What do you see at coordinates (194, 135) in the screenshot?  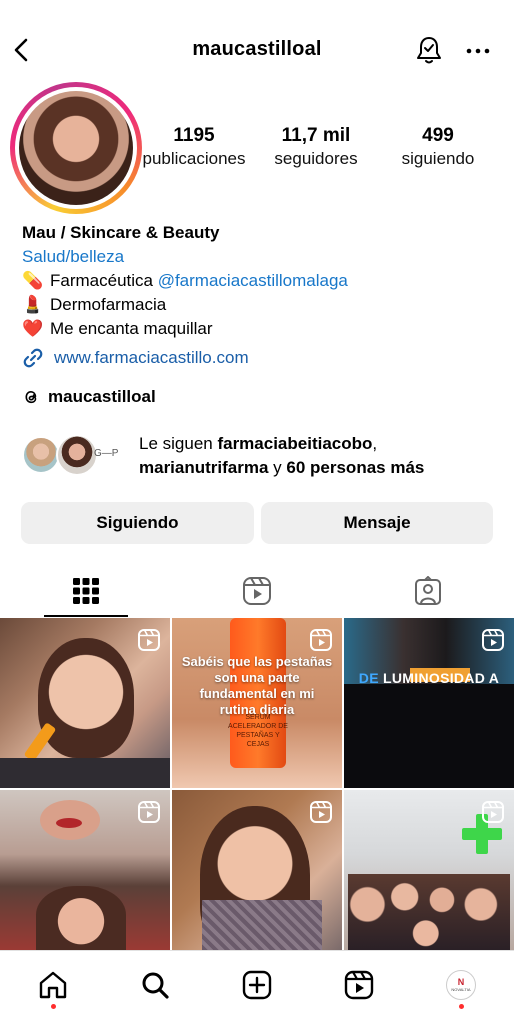 I see `stat-posts-value: 1195` at bounding box center [194, 135].